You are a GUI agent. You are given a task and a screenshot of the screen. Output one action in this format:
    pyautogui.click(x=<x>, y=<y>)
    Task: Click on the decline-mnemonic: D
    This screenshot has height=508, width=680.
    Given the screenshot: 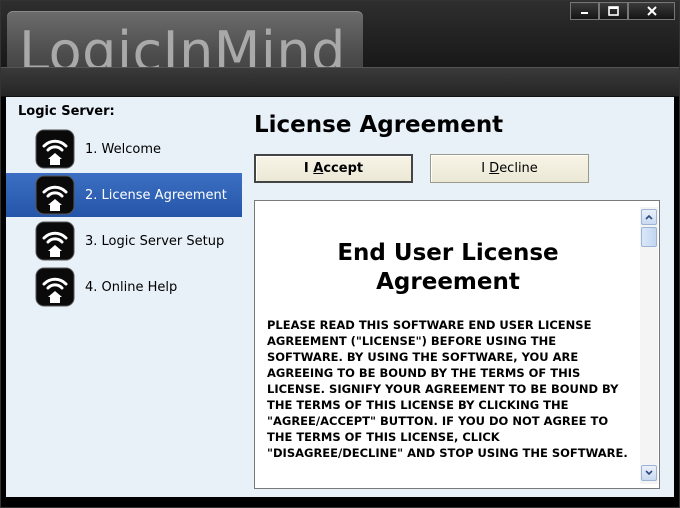 What is the action you would take?
    pyautogui.click(x=494, y=168)
    